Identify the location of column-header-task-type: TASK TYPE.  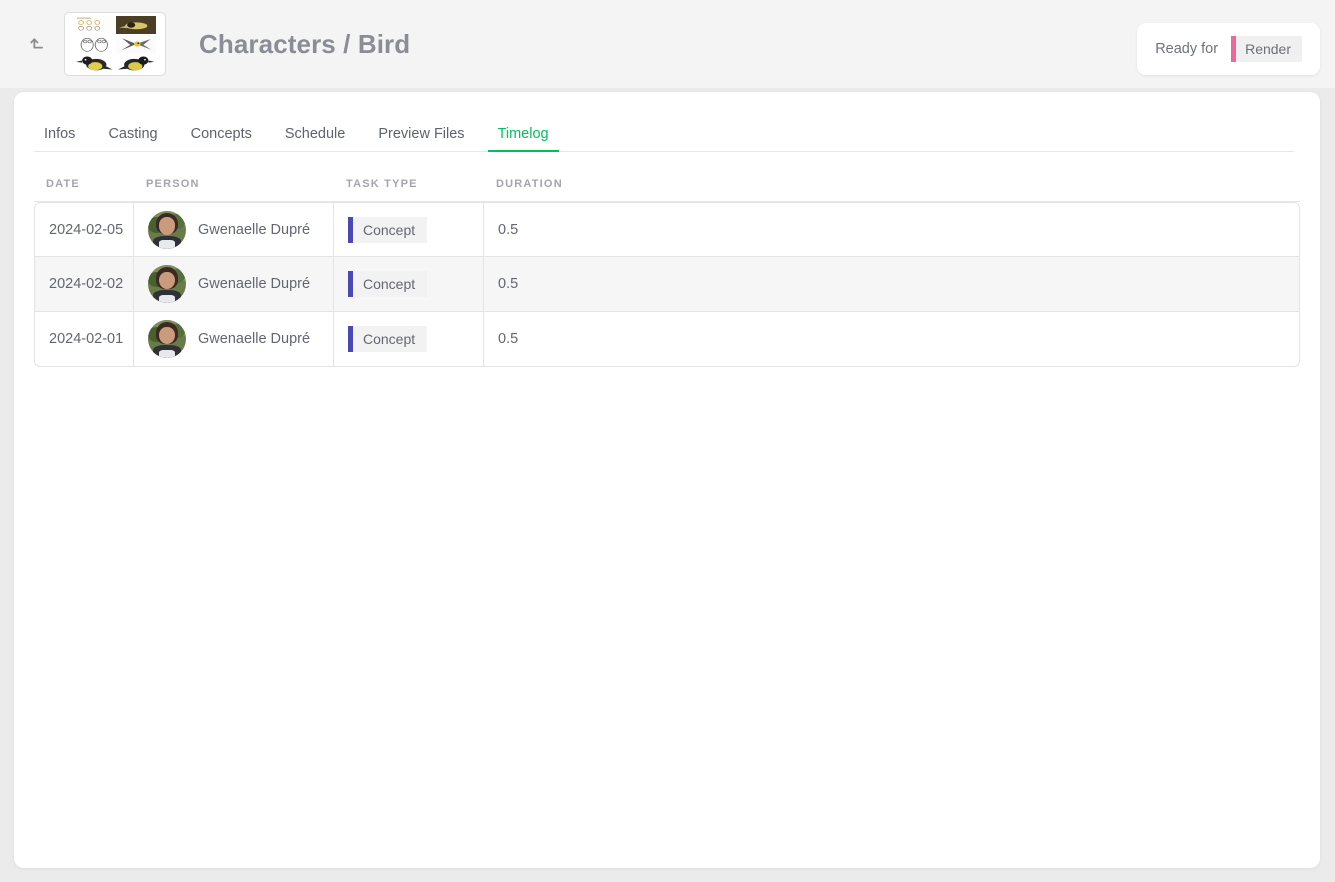
(409, 190).